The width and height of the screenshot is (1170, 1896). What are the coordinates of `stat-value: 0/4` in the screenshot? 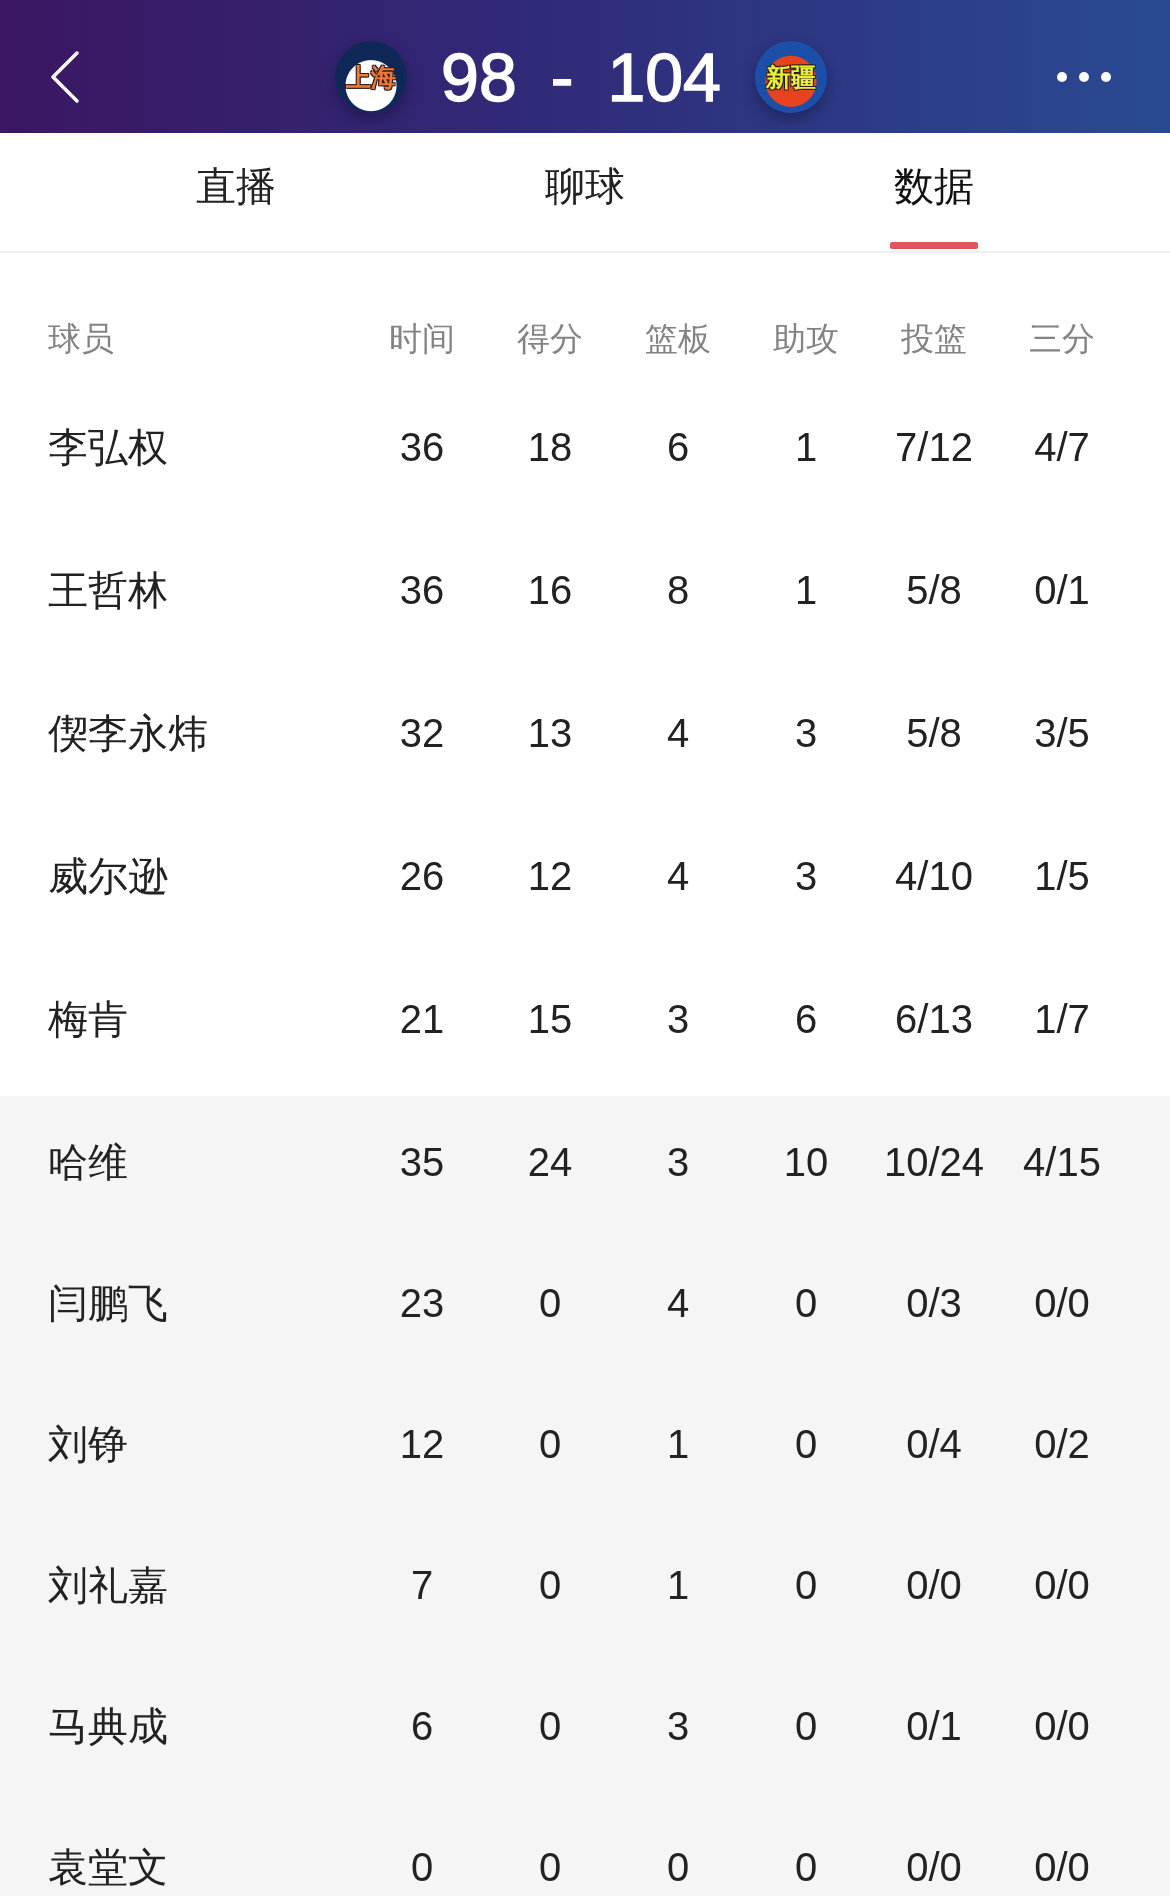 It's located at (934, 1444).